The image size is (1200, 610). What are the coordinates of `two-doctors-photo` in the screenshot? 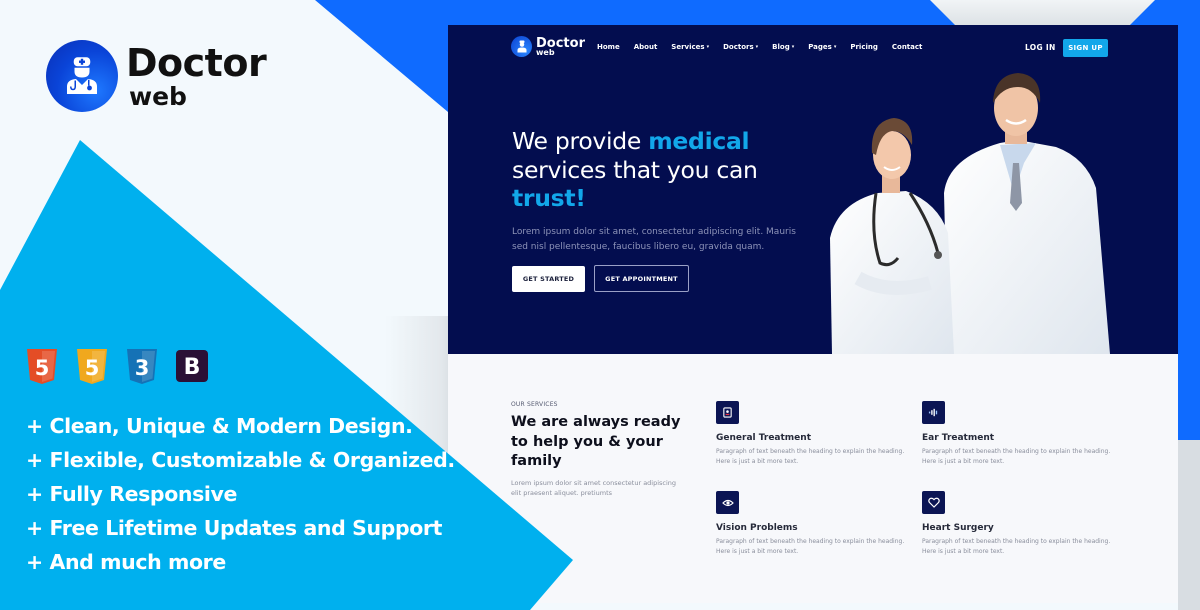 It's located at (970, 213).